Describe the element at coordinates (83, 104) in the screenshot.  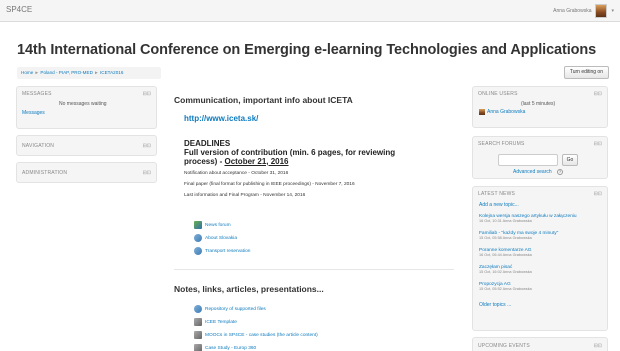
I see `messages-empty-text: No messages waiting` at that location.